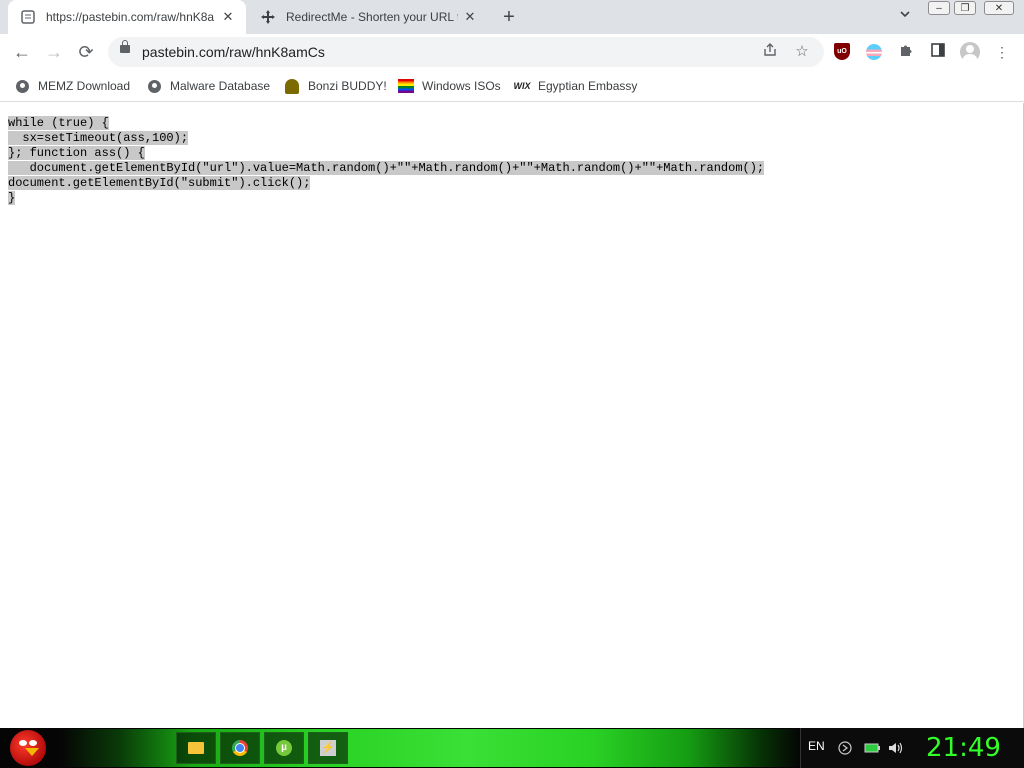  I want to click on profile-icon, so click(970, 52).